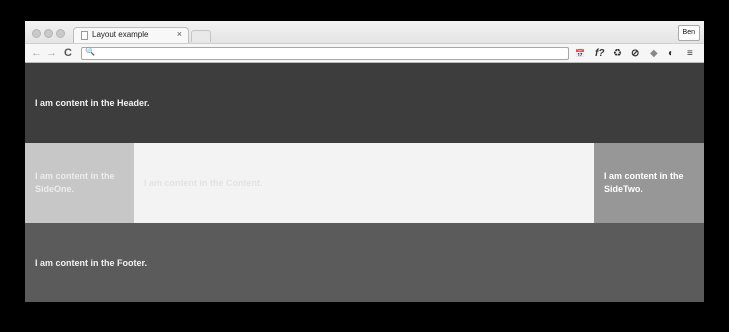 Image resolution: width=729 pixels, height=332 pixels. I want to click on menu-icon: ≡, so click(690, 53).